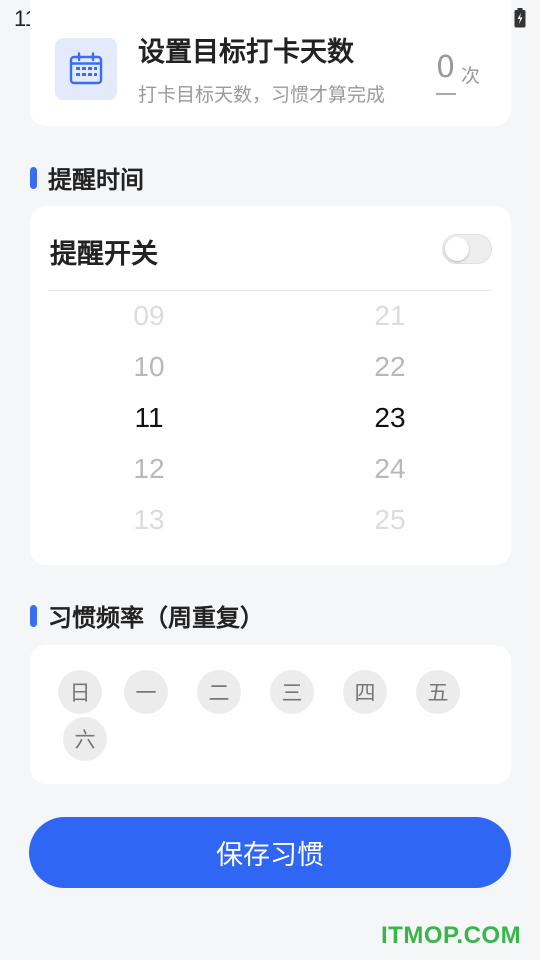 Image resolution: width=540 pixels, height=960 pixels. Describe the element at coordinates (446, 94) in the screenshot. I see `goal-count-underline` at that location.